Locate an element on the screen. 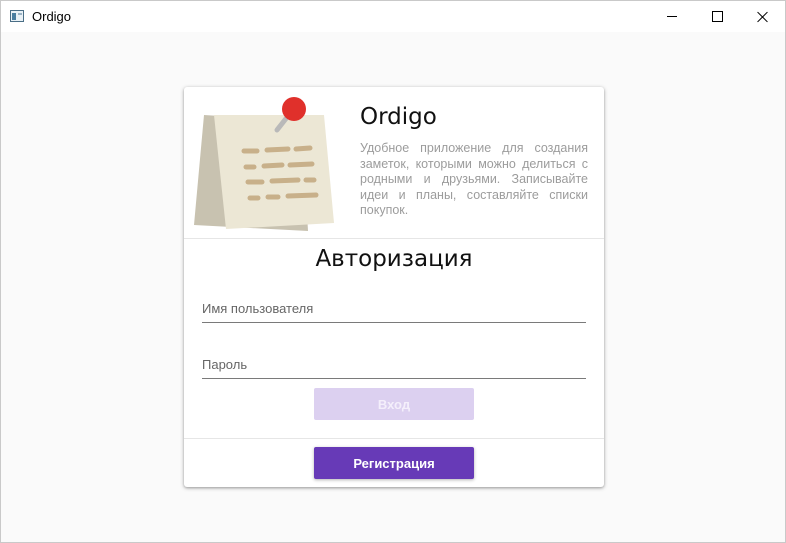  title-bar: Ordigo is located at coordinates (393, 16).